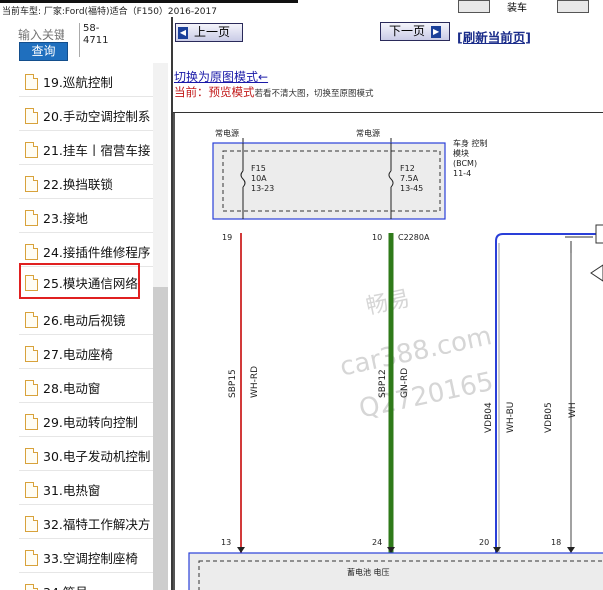 This screenshot has height=590, width=603. Describe the element at coordinates (407, 168) in the screenshot. I see `fuse2-name: F12` at that location.